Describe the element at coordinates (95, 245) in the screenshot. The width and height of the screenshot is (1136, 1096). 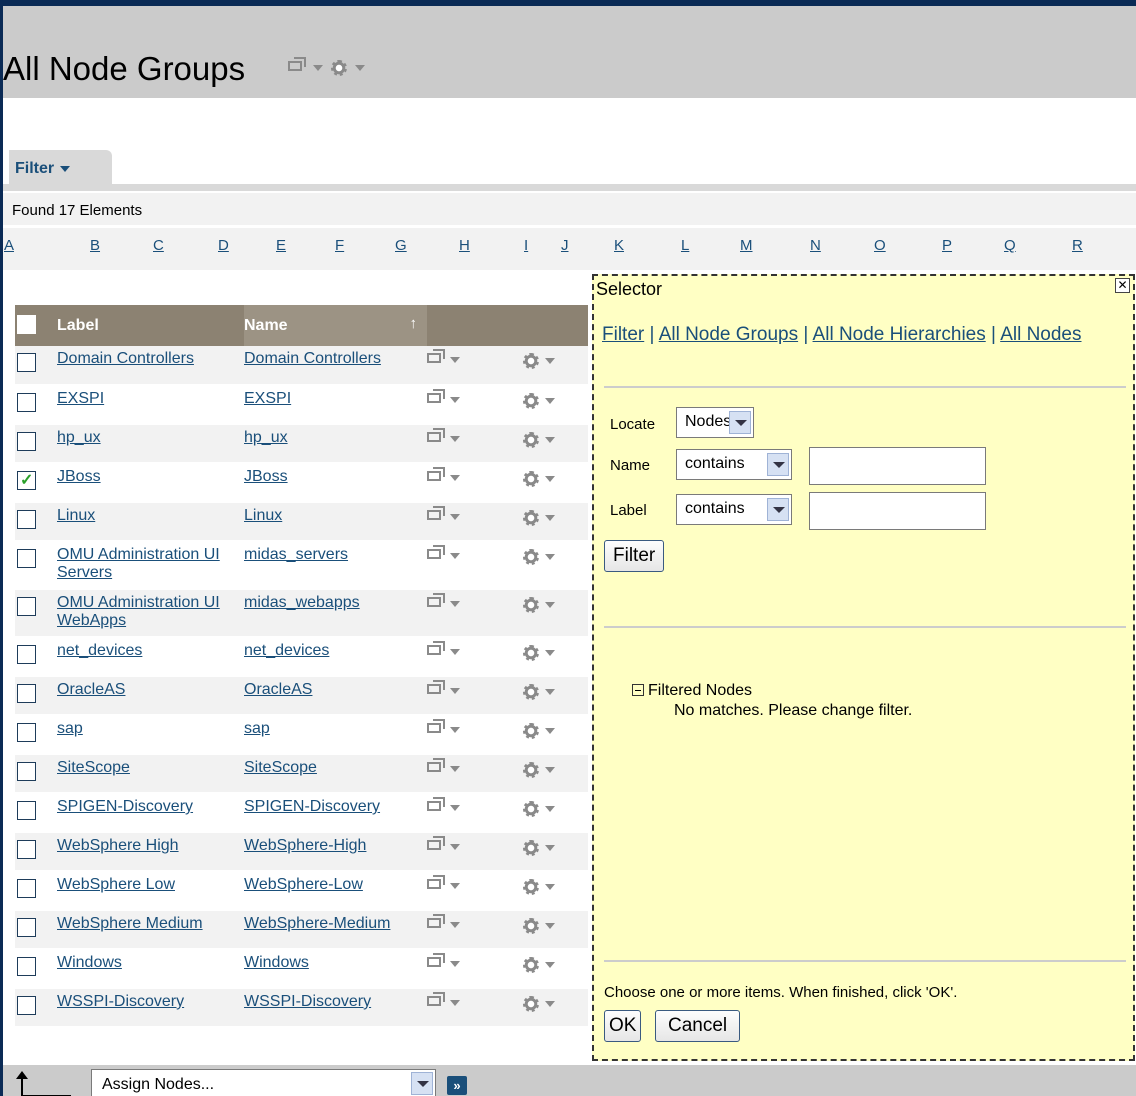
I see `alpha-link-b: B` at that location.